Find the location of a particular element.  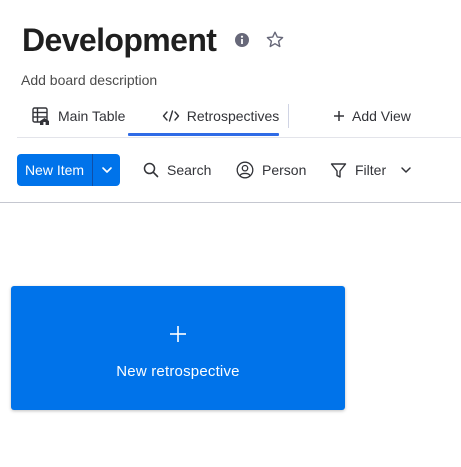

new-item-dropdown-button is located at coordinates (106, 170).